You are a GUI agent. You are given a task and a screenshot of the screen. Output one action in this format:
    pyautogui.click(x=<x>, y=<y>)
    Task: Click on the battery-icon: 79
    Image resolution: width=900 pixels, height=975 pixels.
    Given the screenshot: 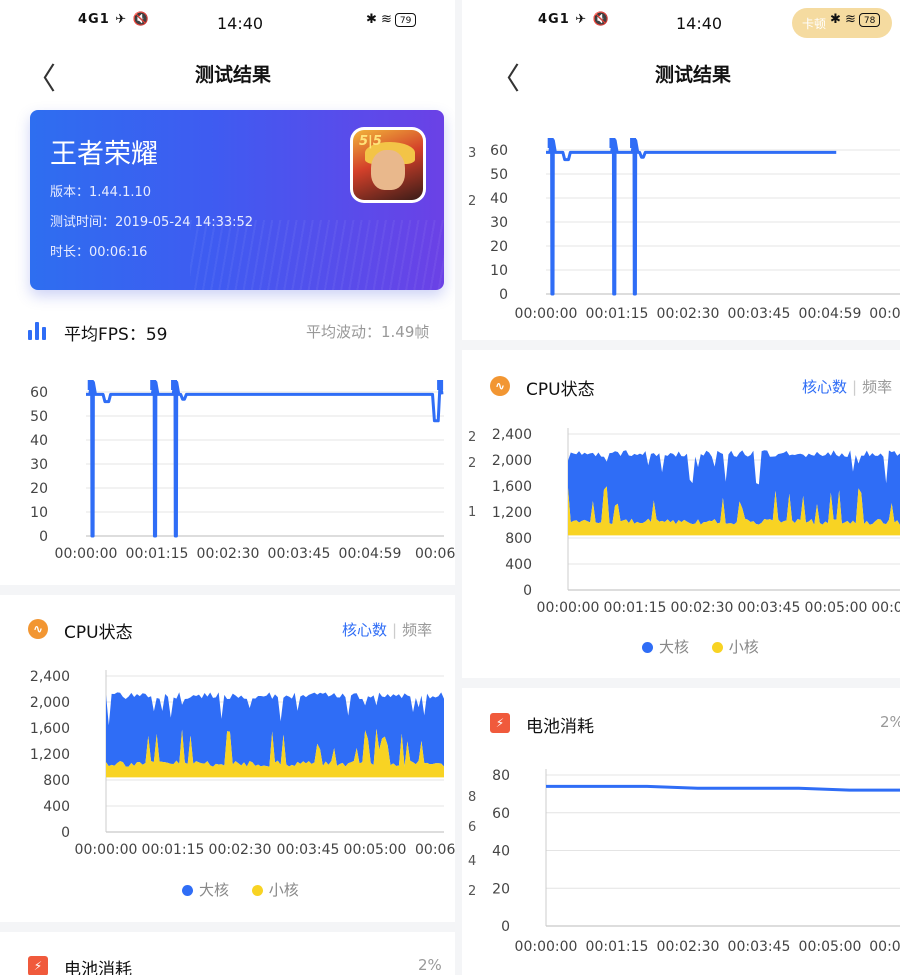 What is the action you would take?
    pyautogui.click(x=405, y=19)
    